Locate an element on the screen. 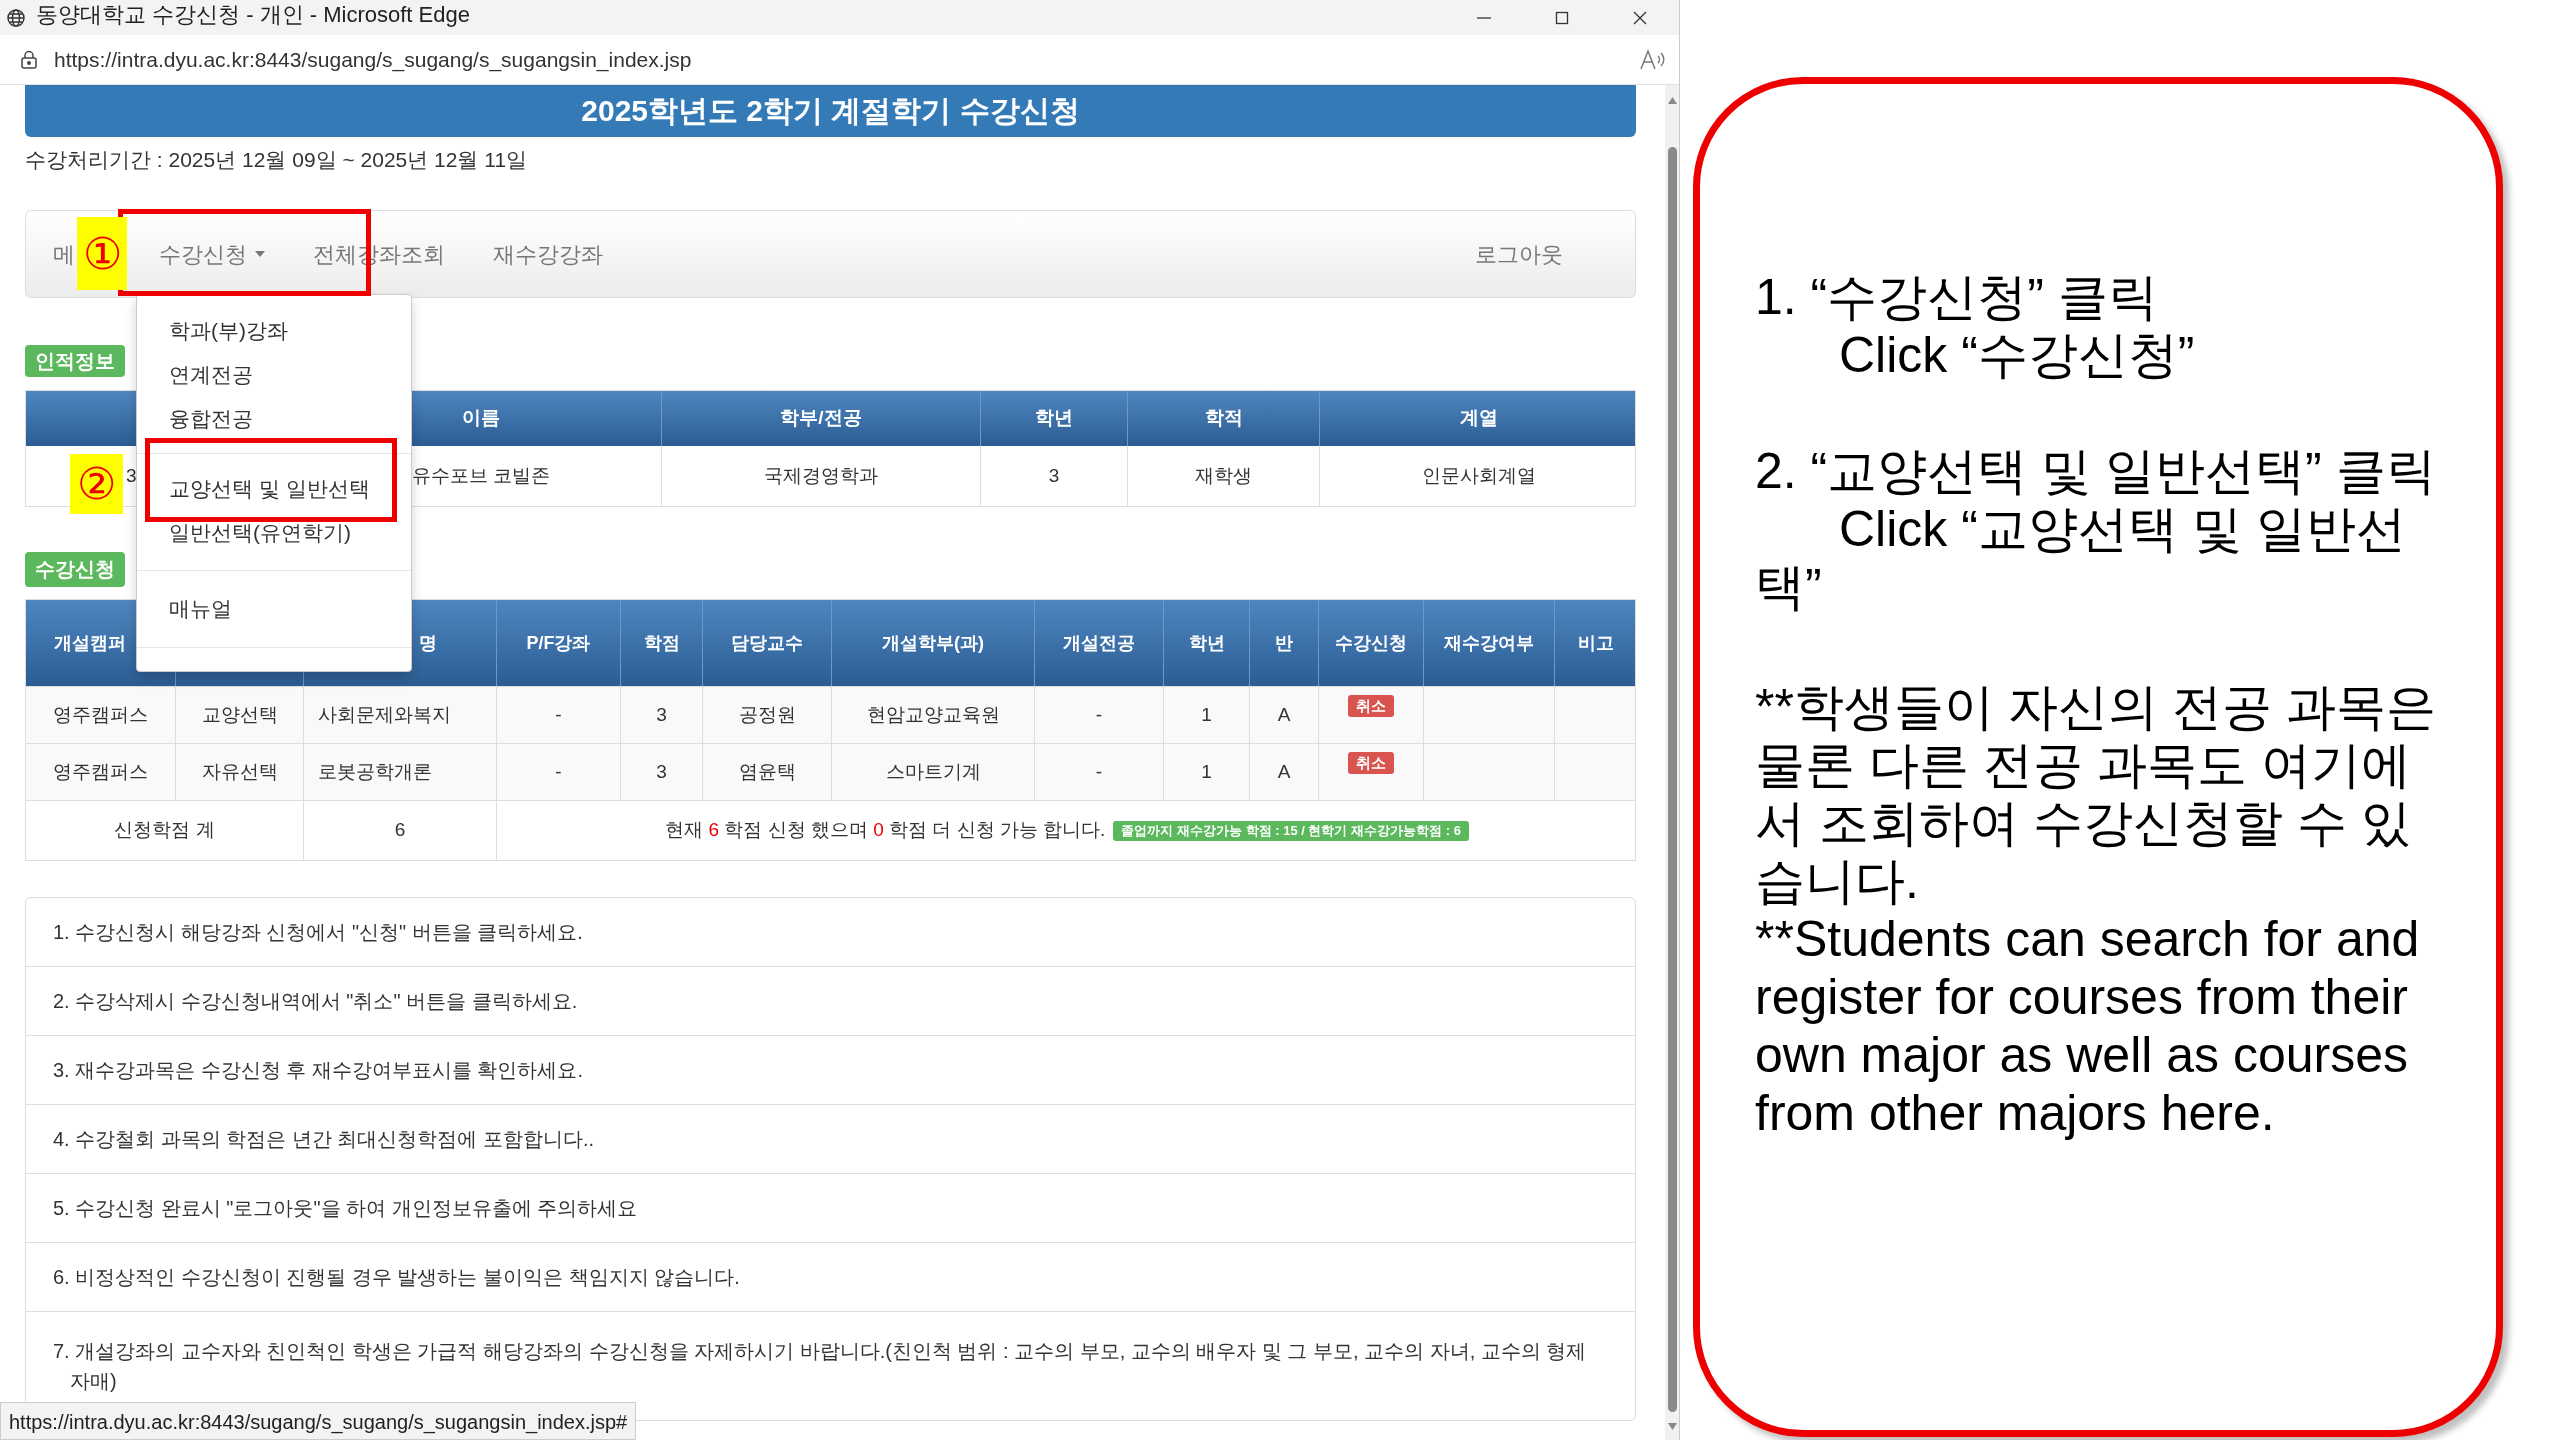  table-cell: 신청학점 계 is located at coordinates (165, 830).